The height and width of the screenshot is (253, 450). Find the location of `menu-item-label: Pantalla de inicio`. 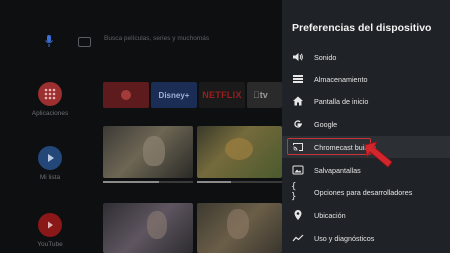

menu-item-label: Pantalla de inicio is located at coordinates (341, 101).